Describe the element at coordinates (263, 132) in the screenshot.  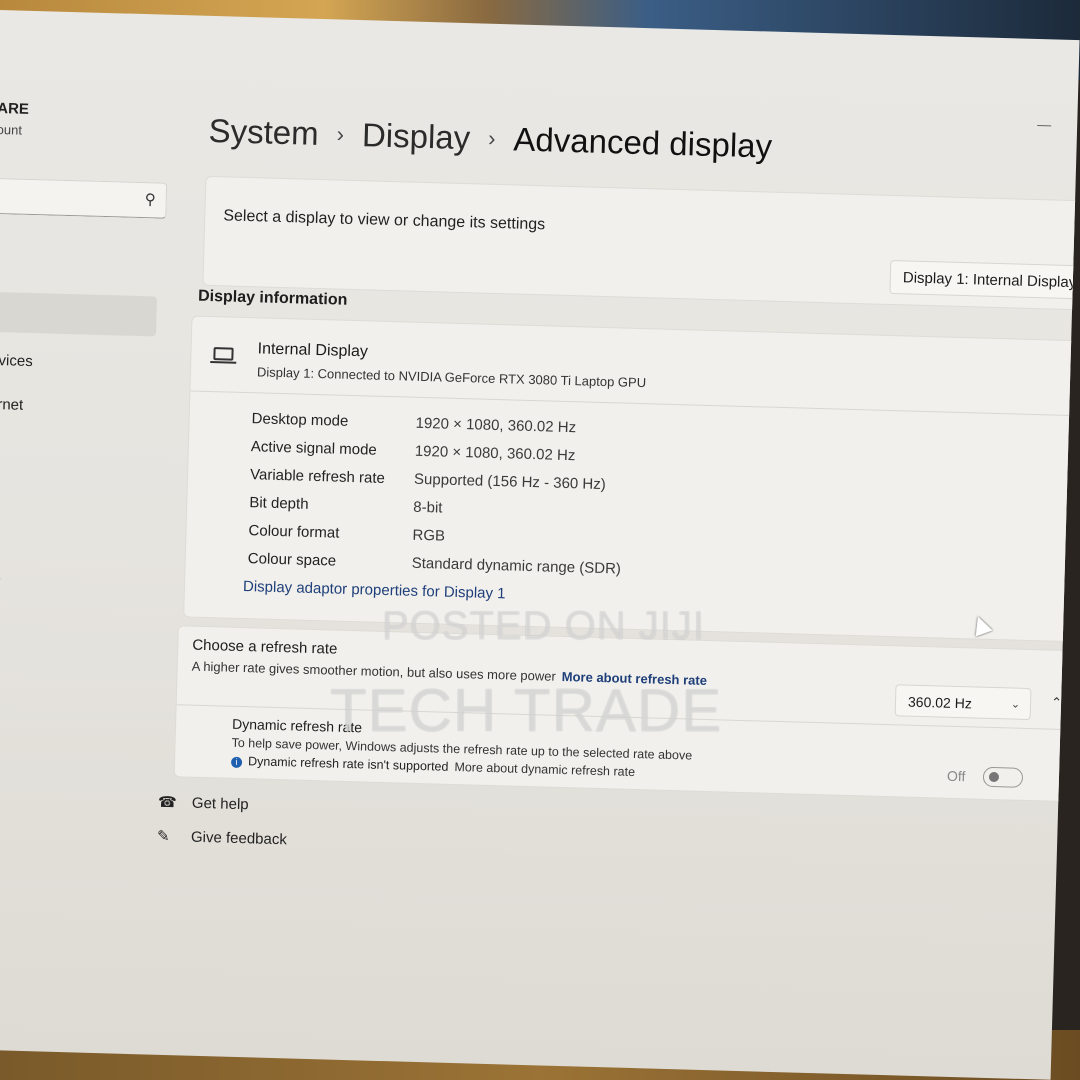
I see `breadcrumb-system: System` at that location.